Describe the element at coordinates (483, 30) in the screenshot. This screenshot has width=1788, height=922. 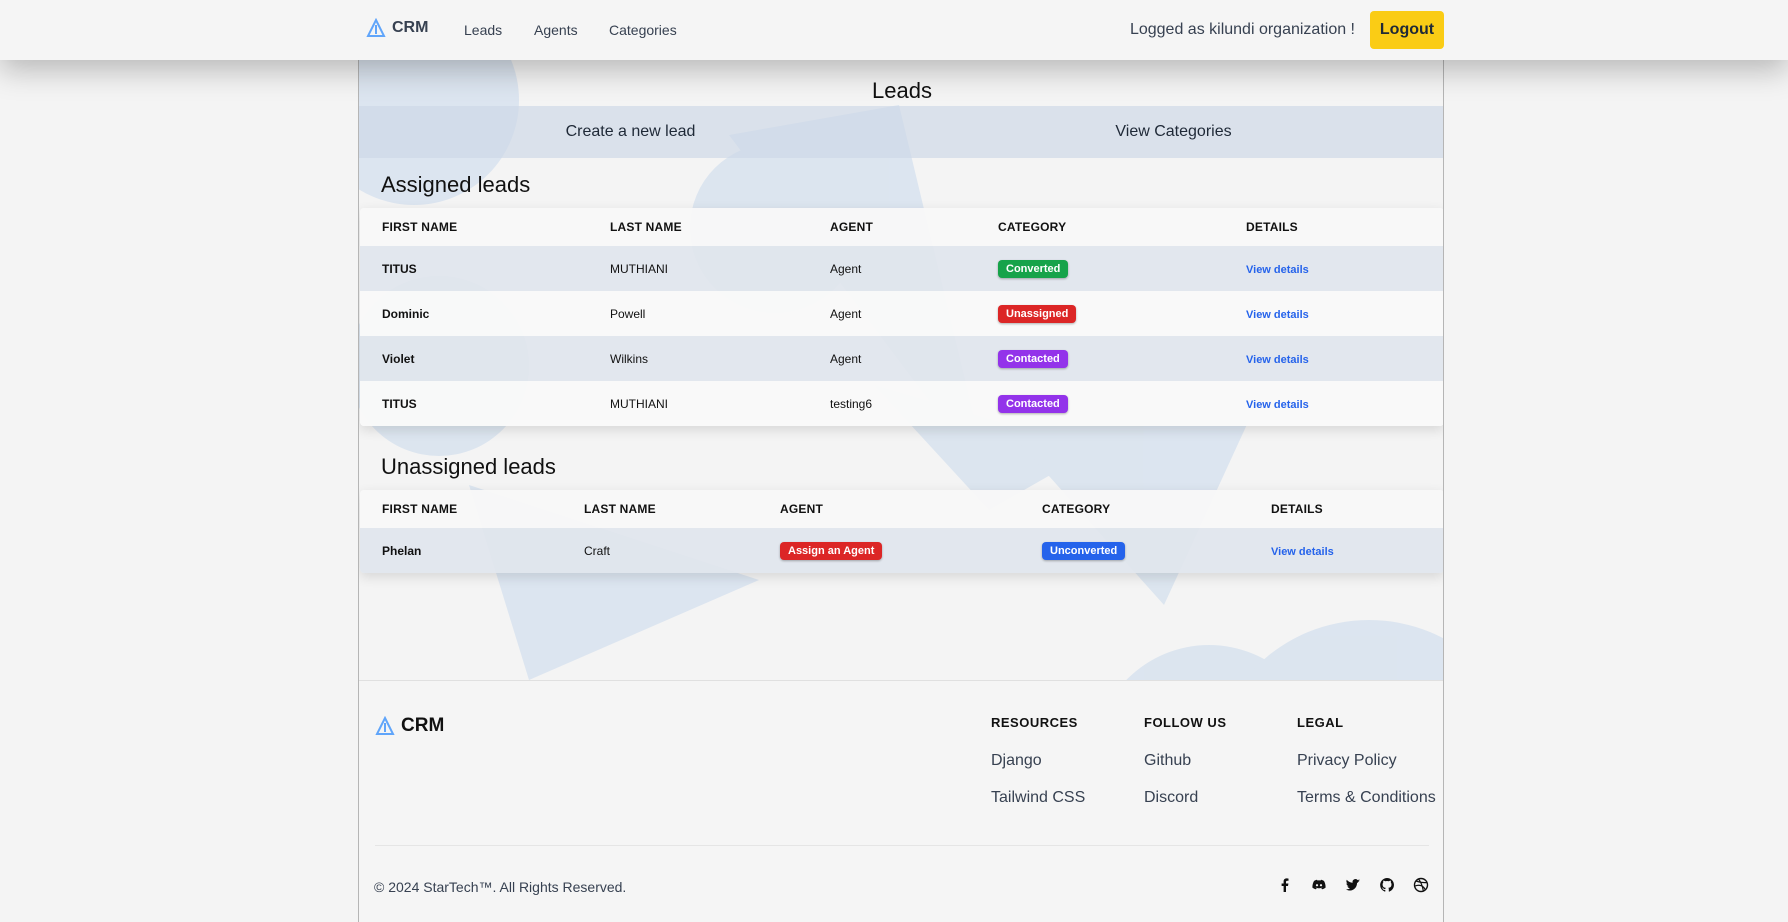
I see `nav-link-leads: Leads` at that location.